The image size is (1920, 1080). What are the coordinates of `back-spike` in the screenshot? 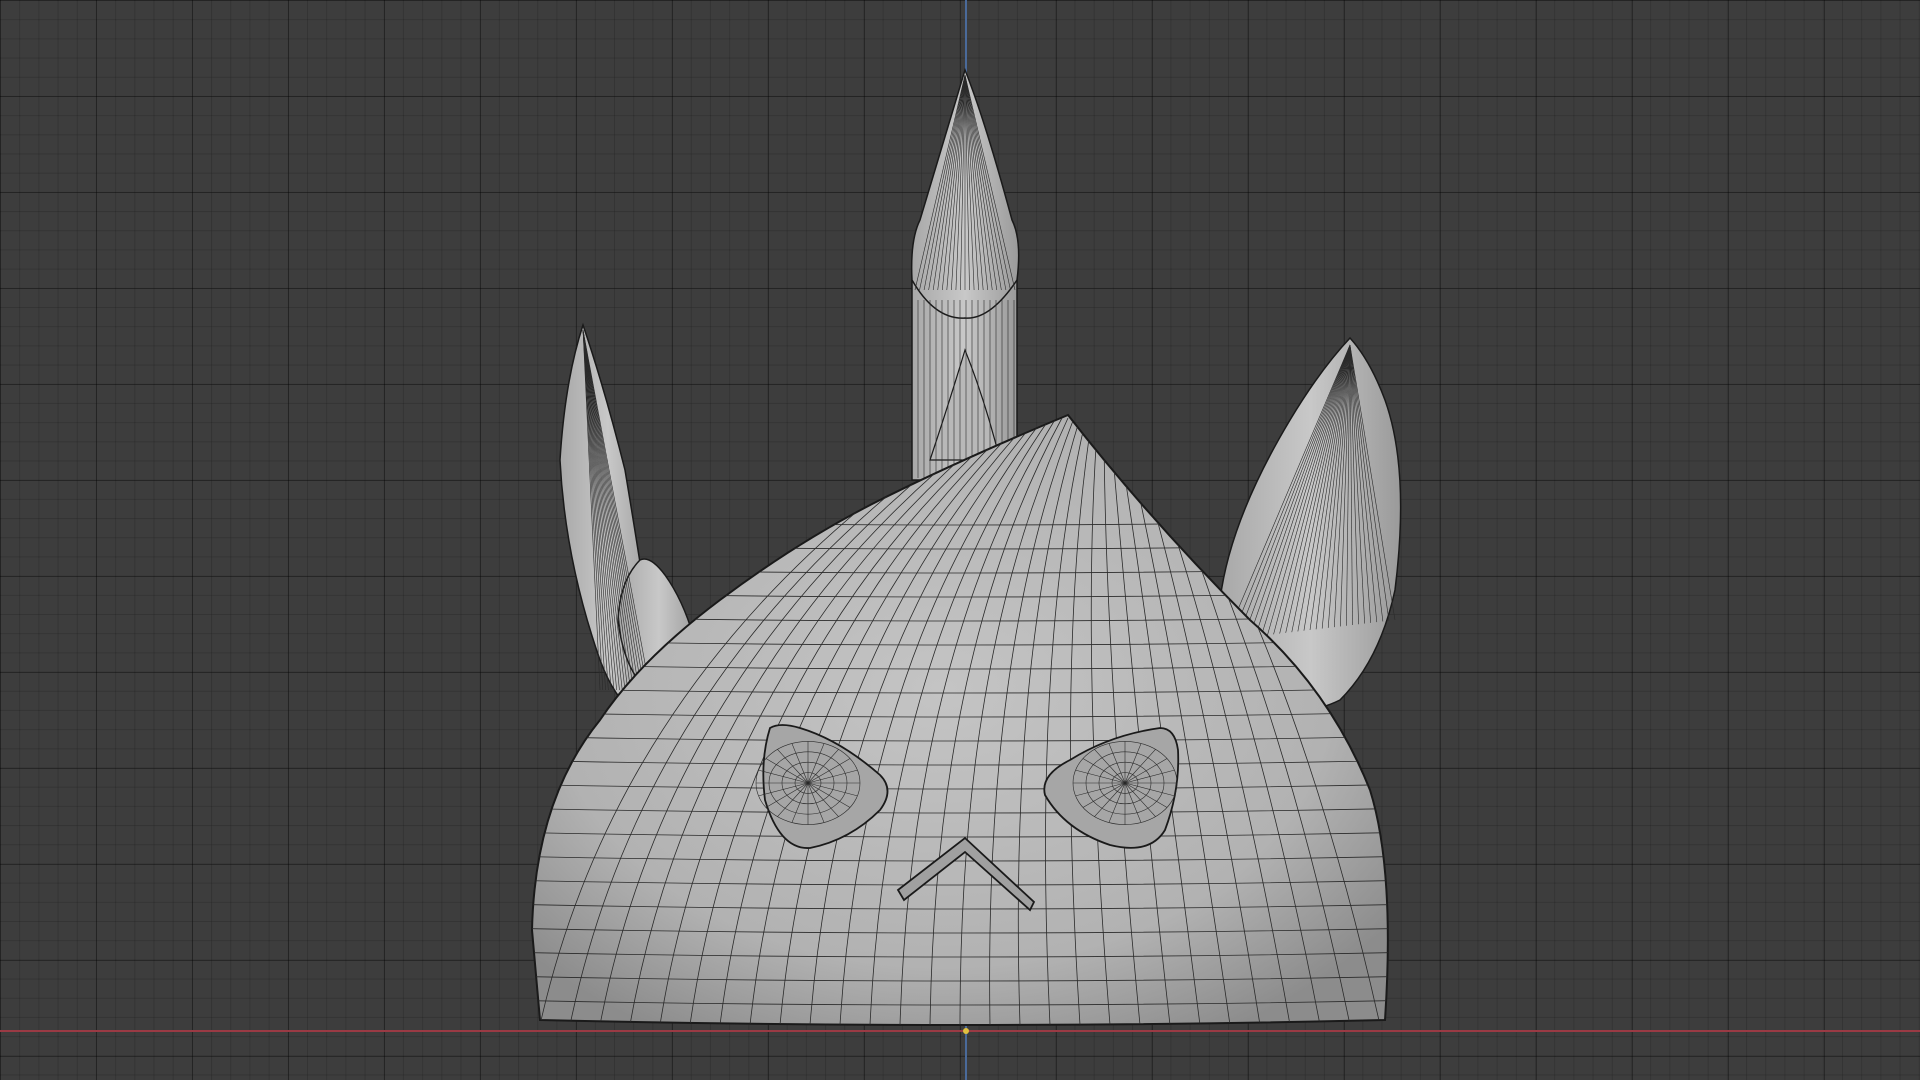 It's located at (965, 274).